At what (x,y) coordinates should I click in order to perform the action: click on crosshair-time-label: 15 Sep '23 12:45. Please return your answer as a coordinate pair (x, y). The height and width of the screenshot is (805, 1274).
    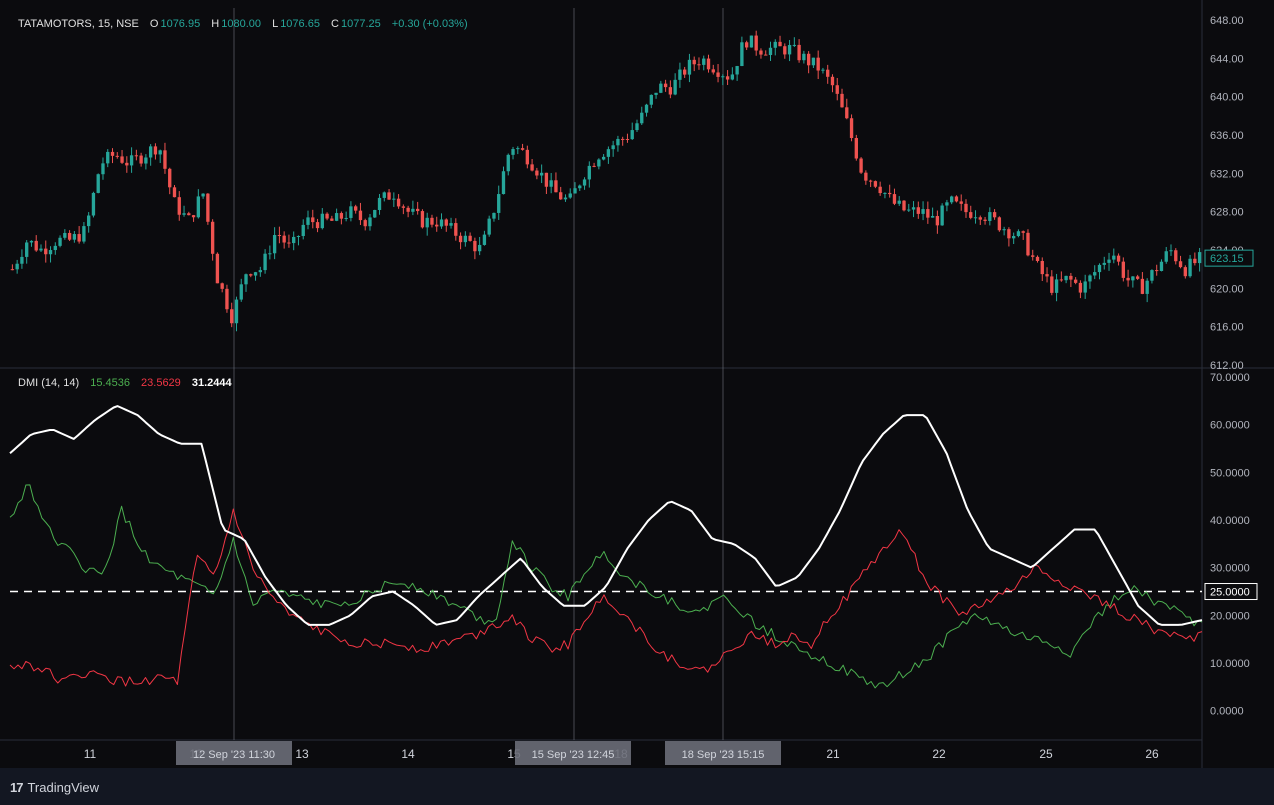
    Looking at the image, I should click on (573, 755).